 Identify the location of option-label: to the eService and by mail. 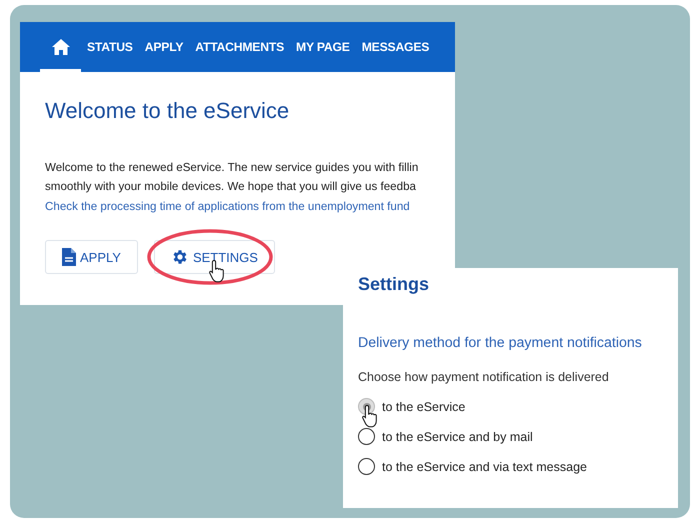
(457, 437).